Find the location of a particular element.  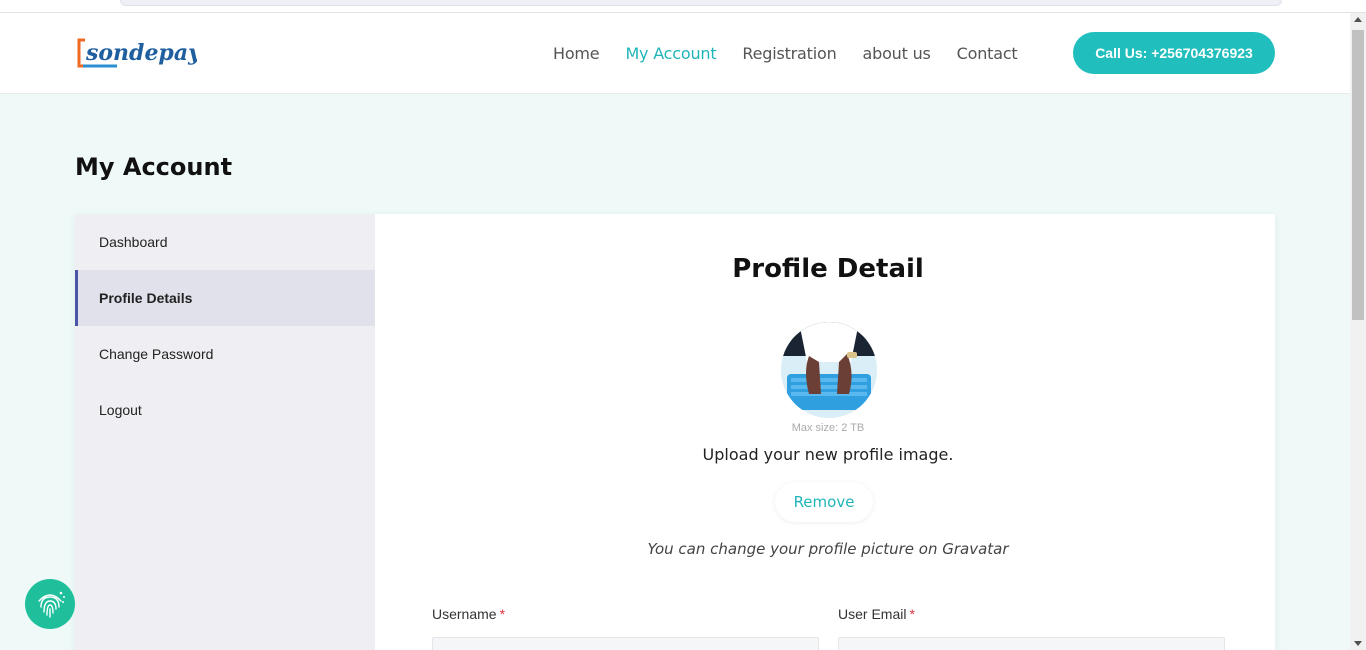

email-label-text: User Email is located at coordinates (872, 614).